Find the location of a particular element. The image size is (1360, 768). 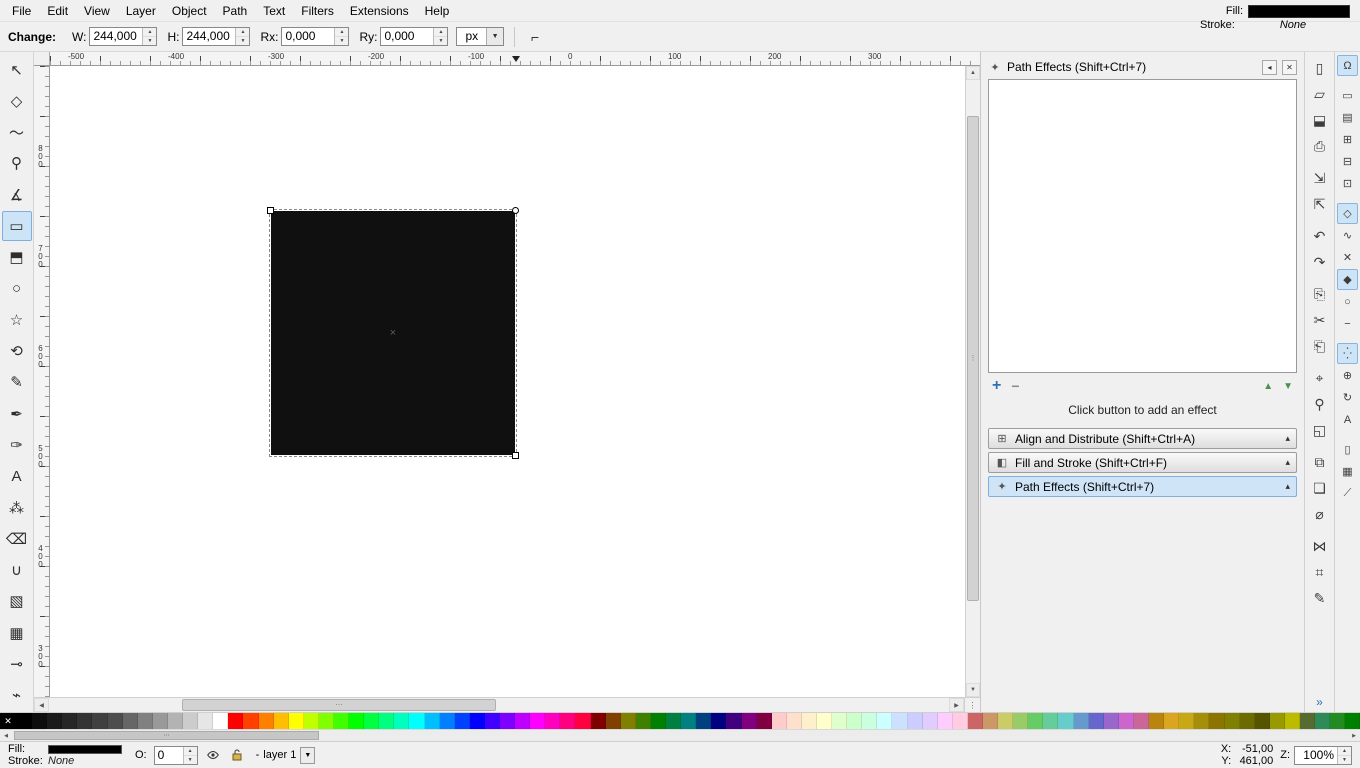

status-fill-swatch is located at coordinates (85, 749).